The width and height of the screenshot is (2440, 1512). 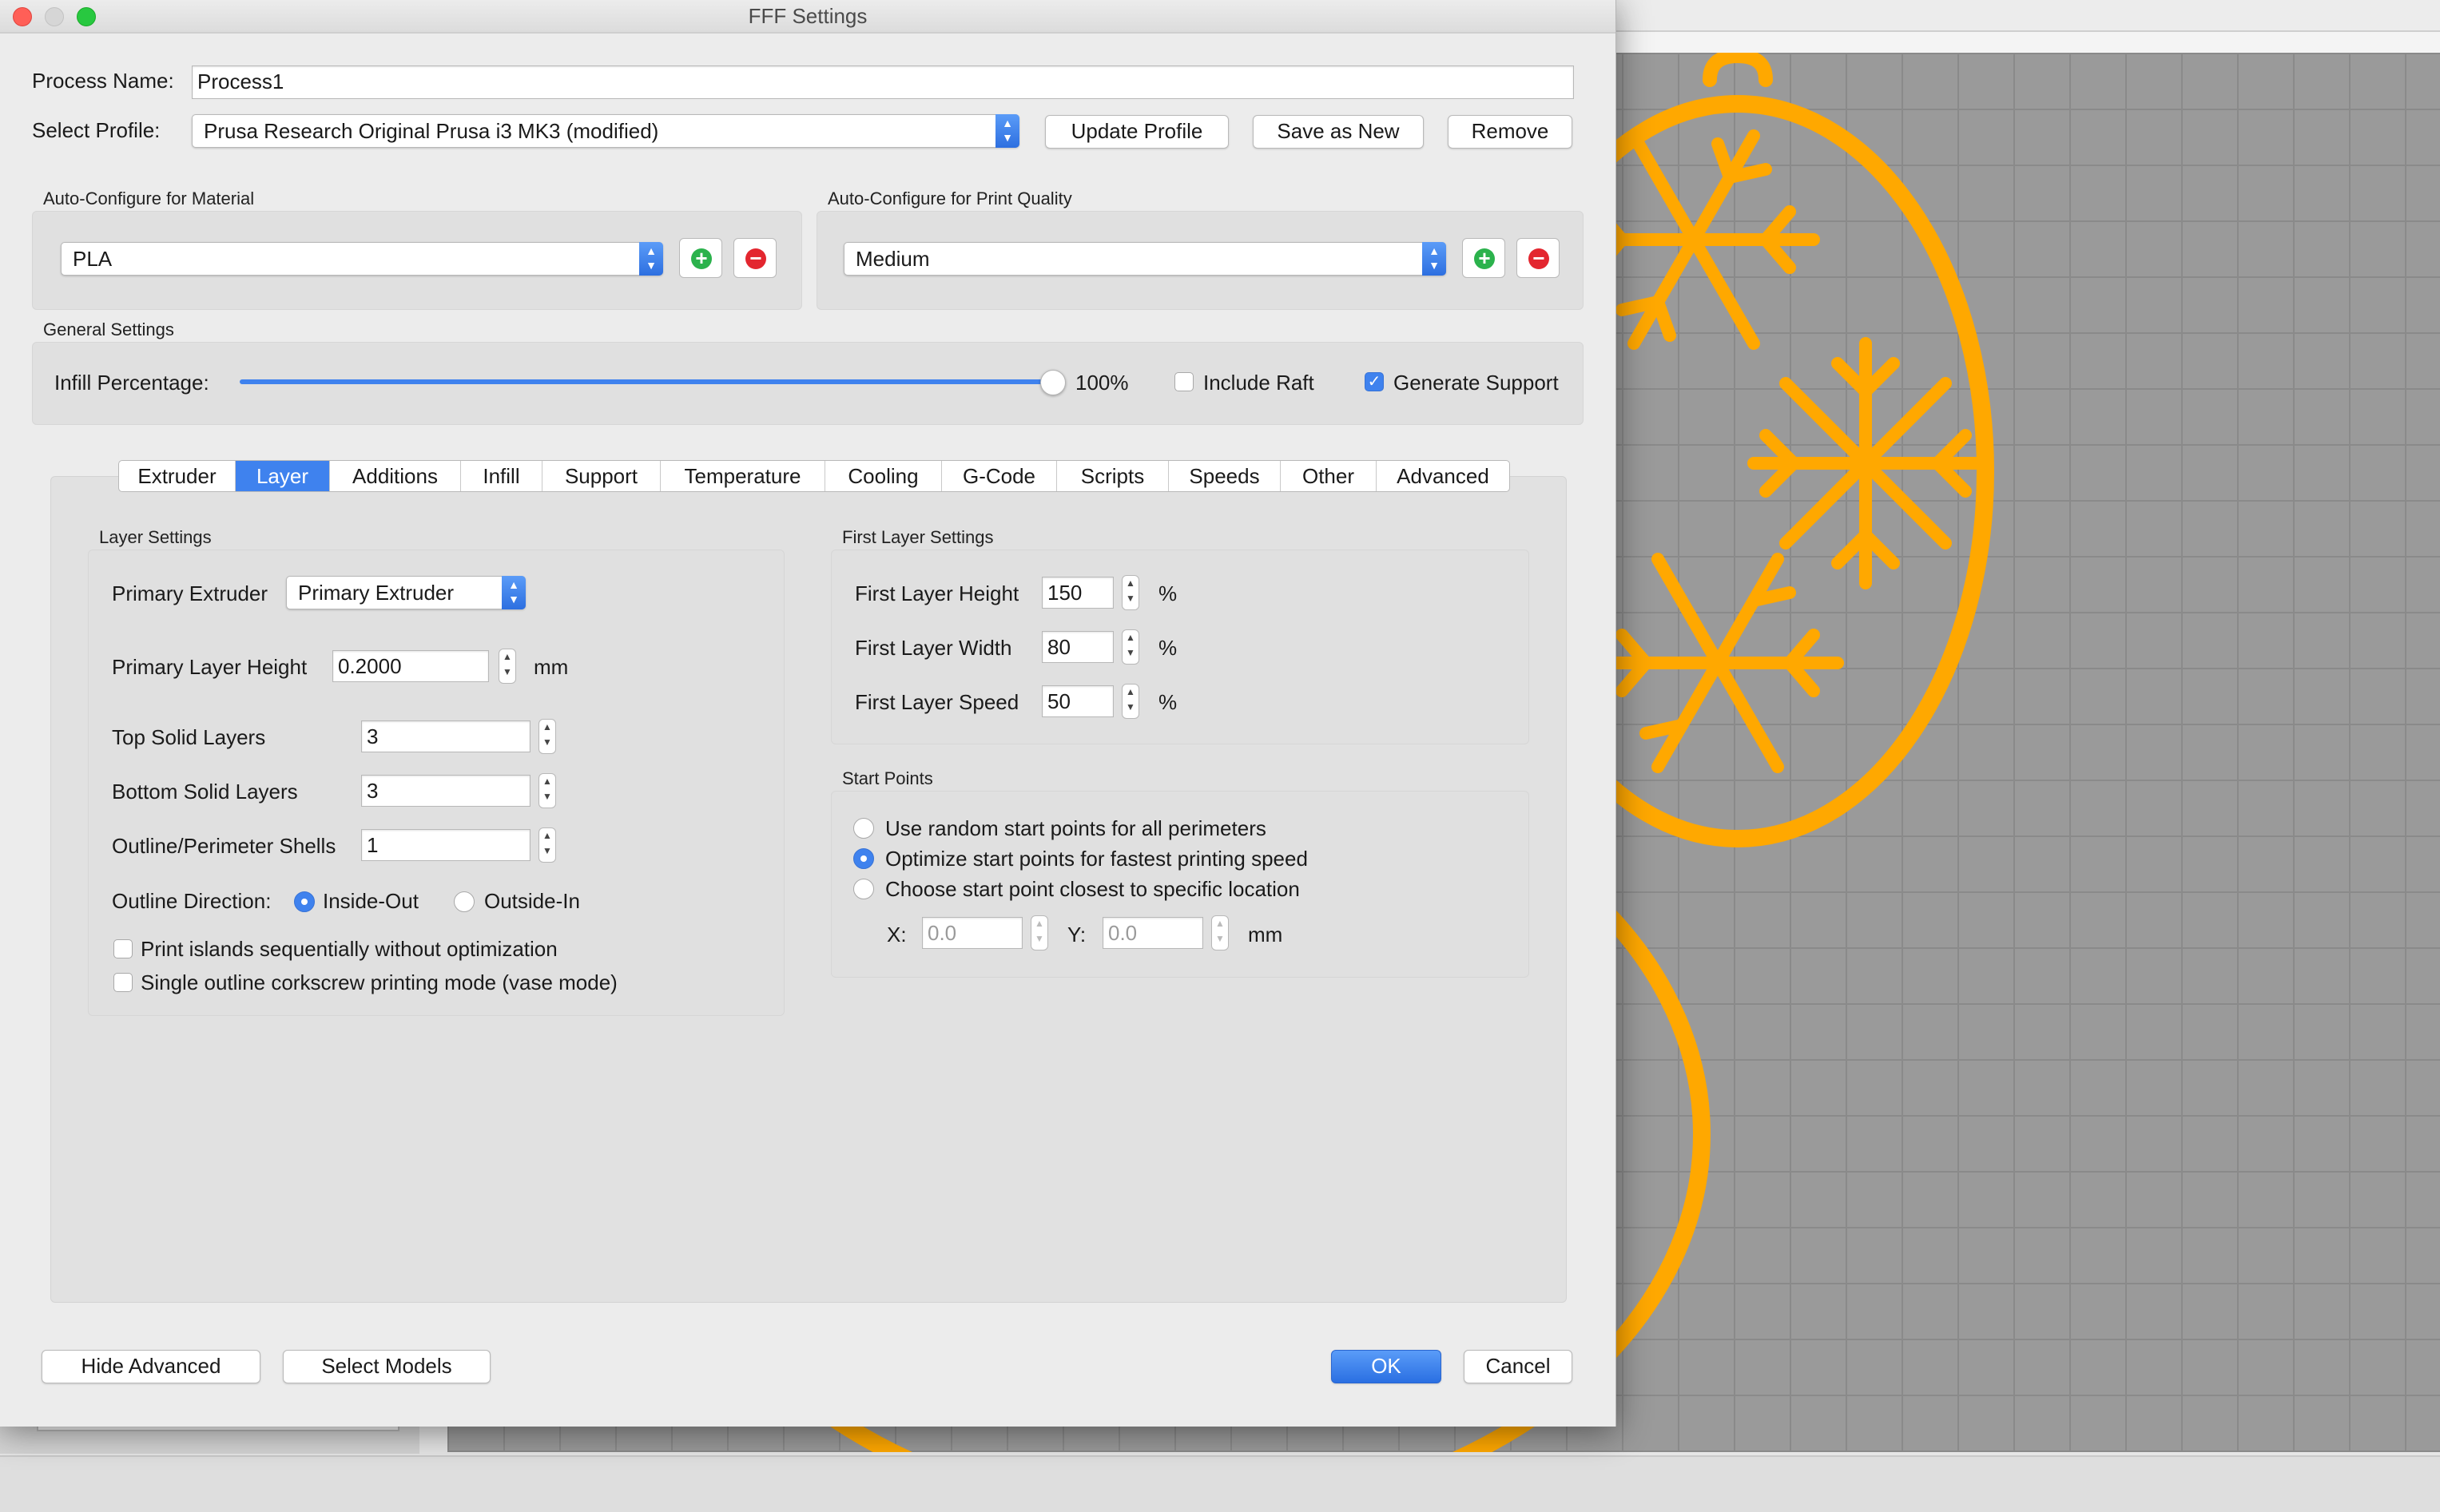 I want to click on remove-material-button: −, so click(x=755, y=258).